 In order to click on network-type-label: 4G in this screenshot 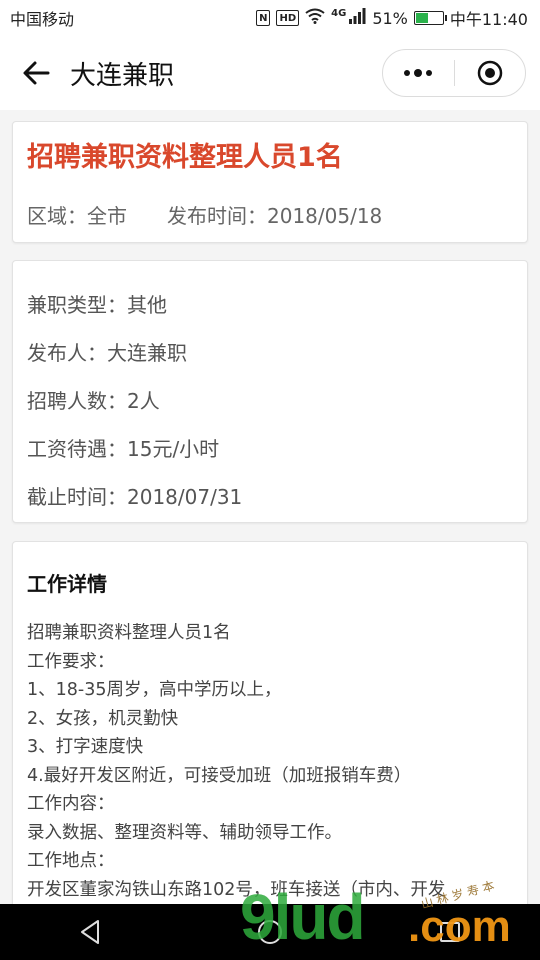, I will do `click(339, 13)`.